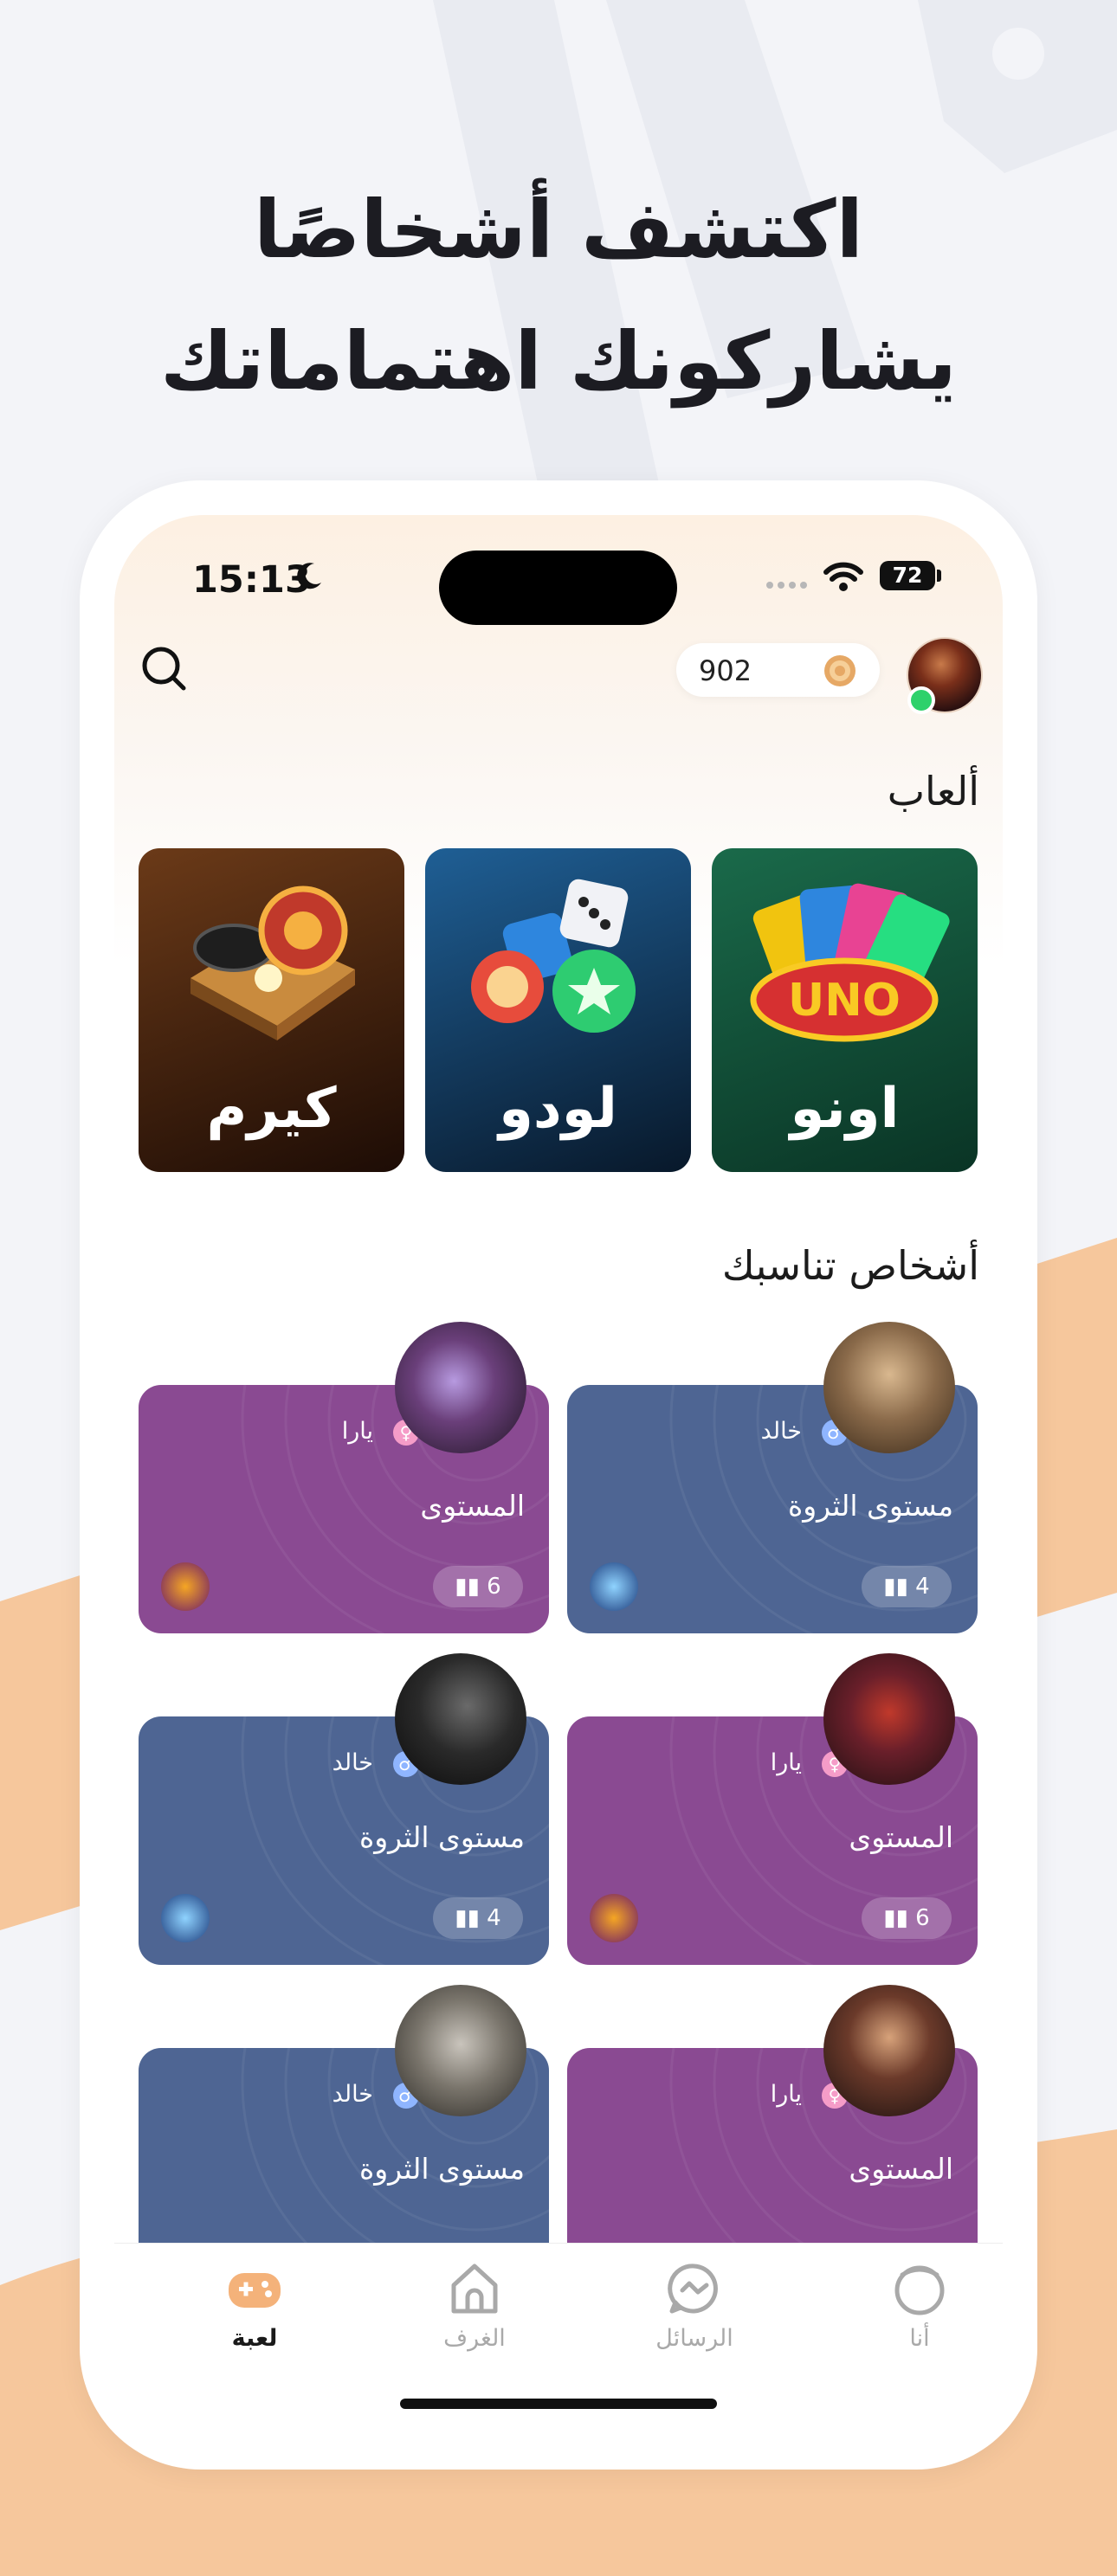 This screenshot has height=2576, width=1117. What do you see at coordinates (558, 296) in the screenshot?
I see `promo-headline: اكتشف أشخاصًا يشاركونك اهتماماتك` at bounding box center [558, 296].